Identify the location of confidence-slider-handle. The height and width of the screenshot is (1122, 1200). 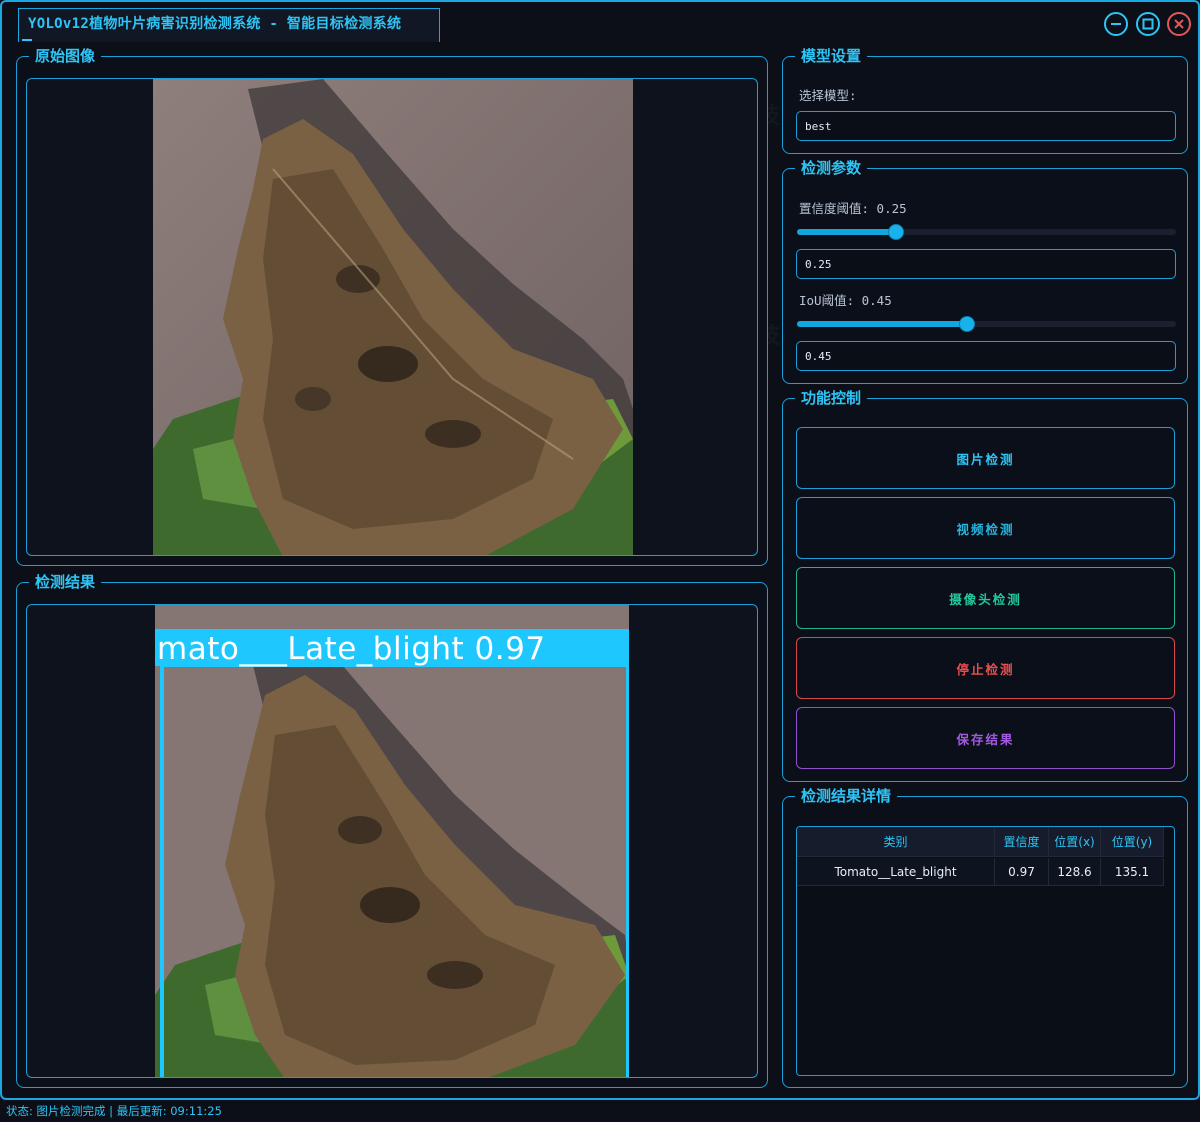
(896, 232).